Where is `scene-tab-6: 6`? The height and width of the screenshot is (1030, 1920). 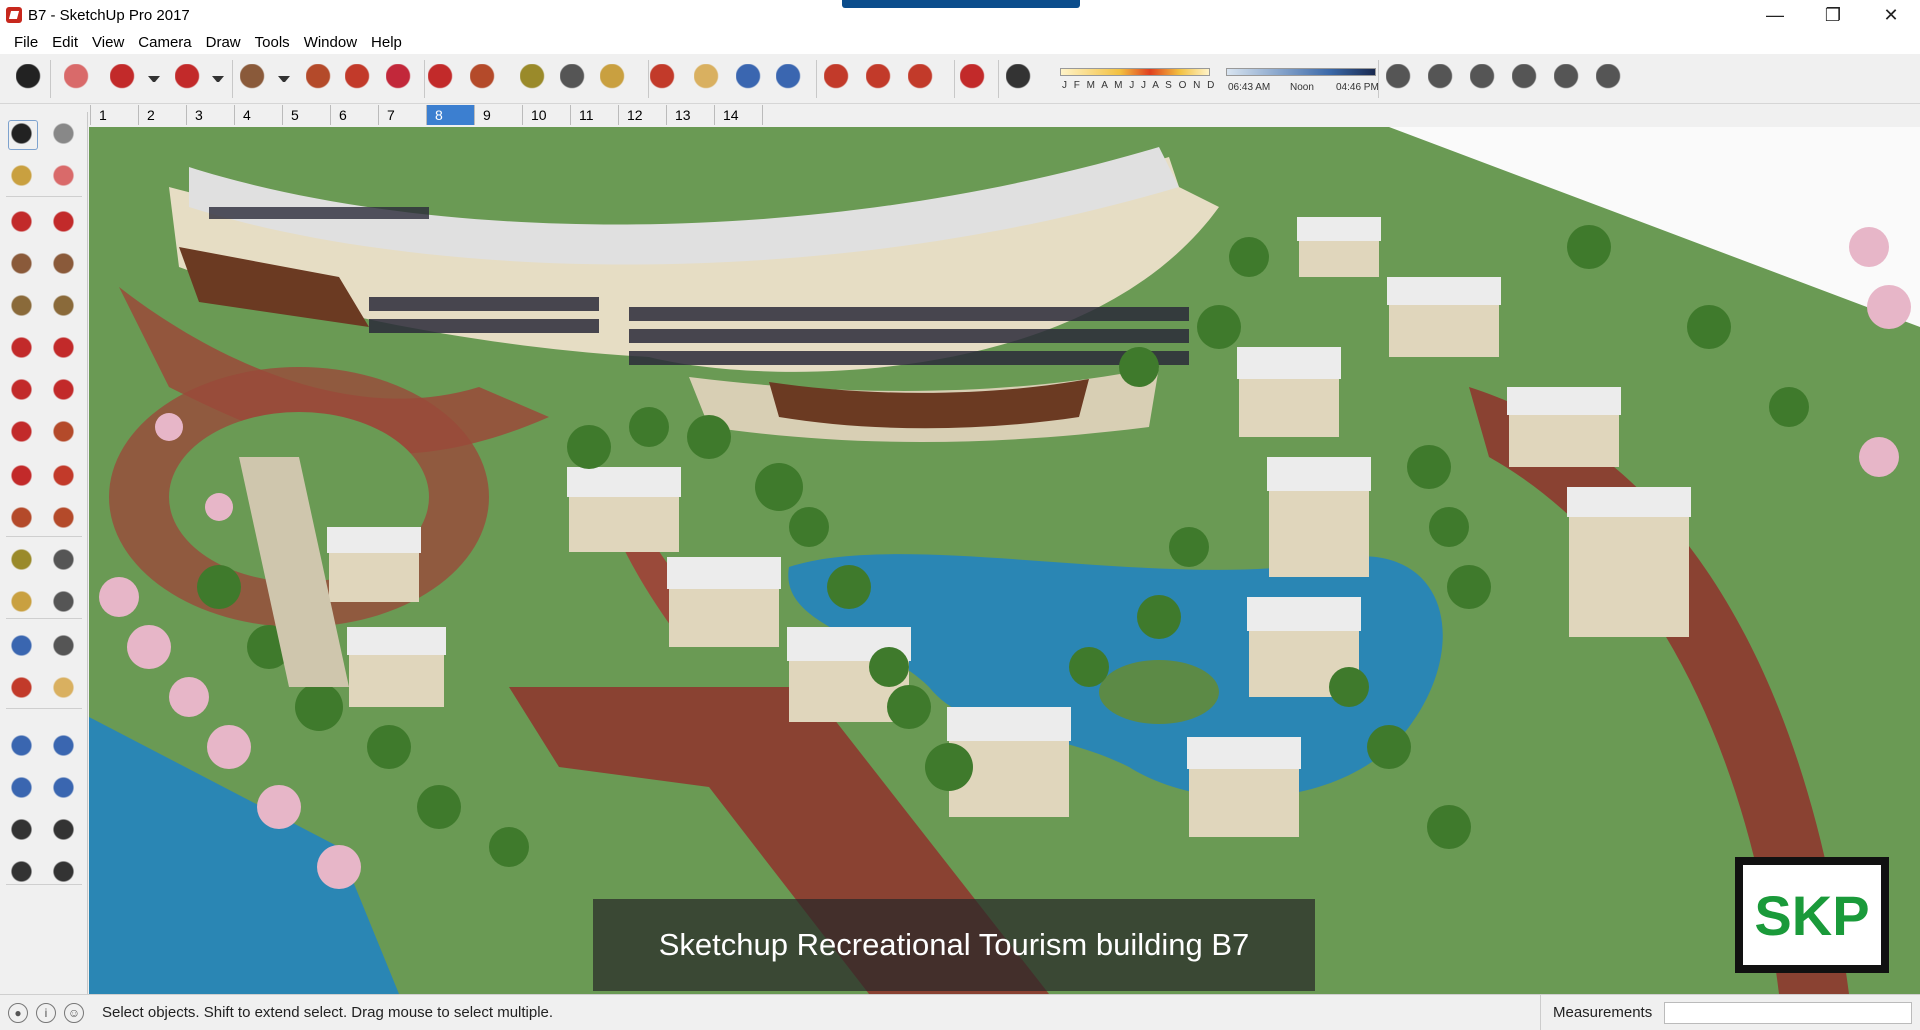 scene-tab-6: 6 is located at coordinates (354, 115).